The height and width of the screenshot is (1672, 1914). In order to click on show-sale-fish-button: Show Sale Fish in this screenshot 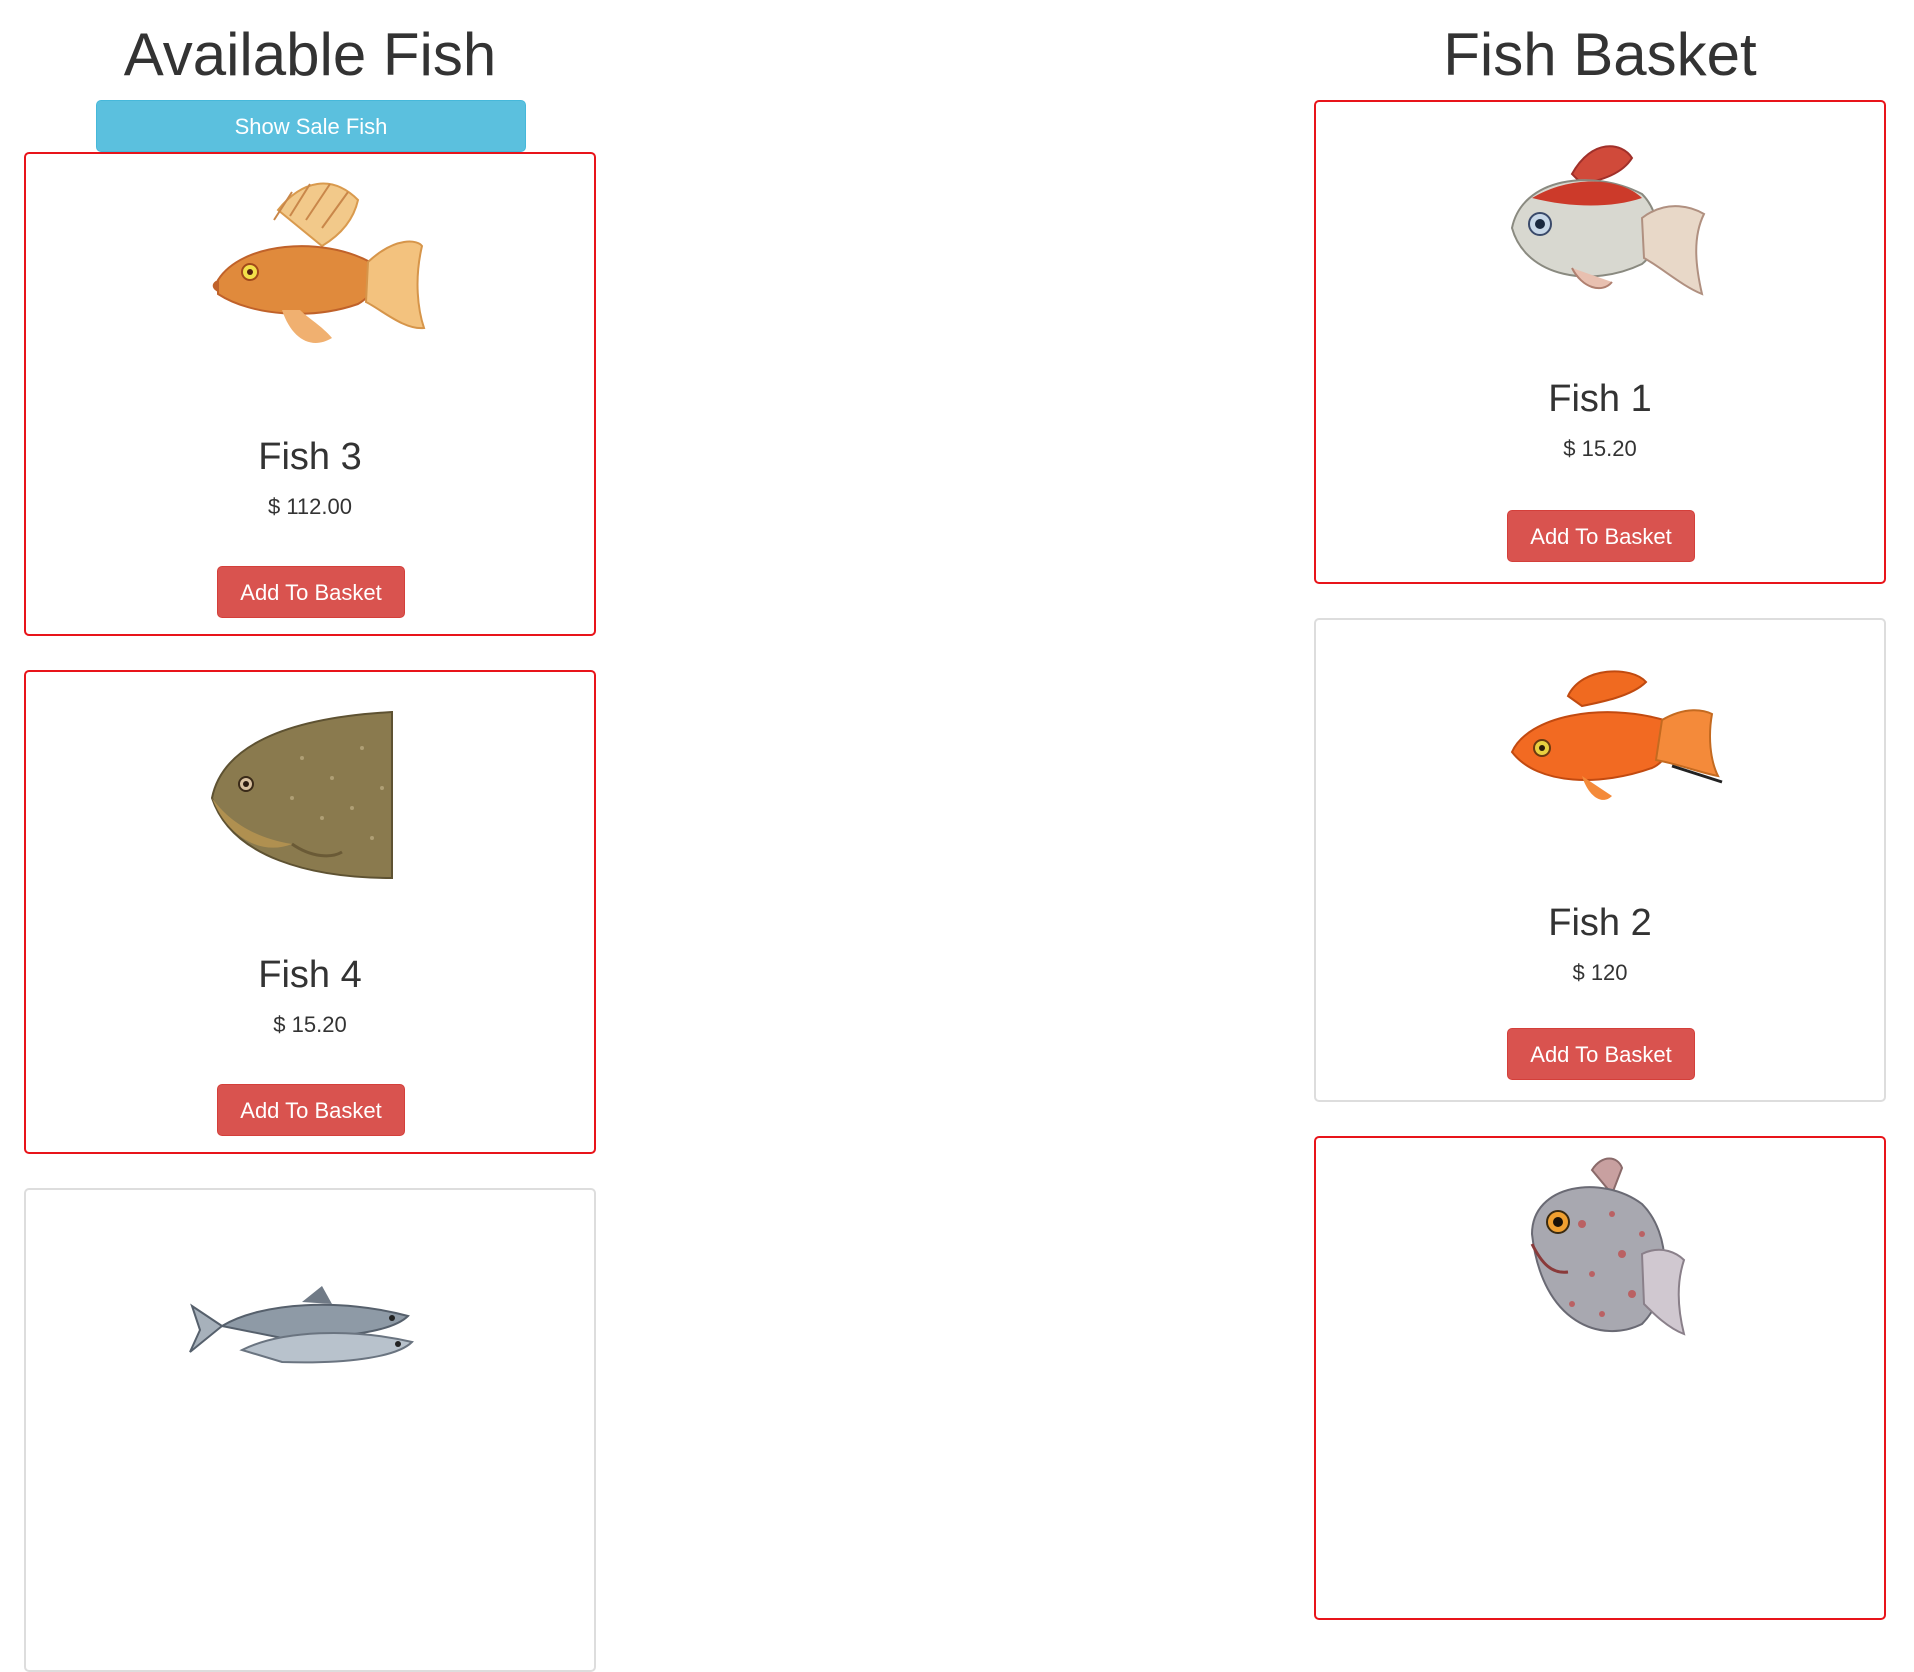, I will do `click(311, 126)`.